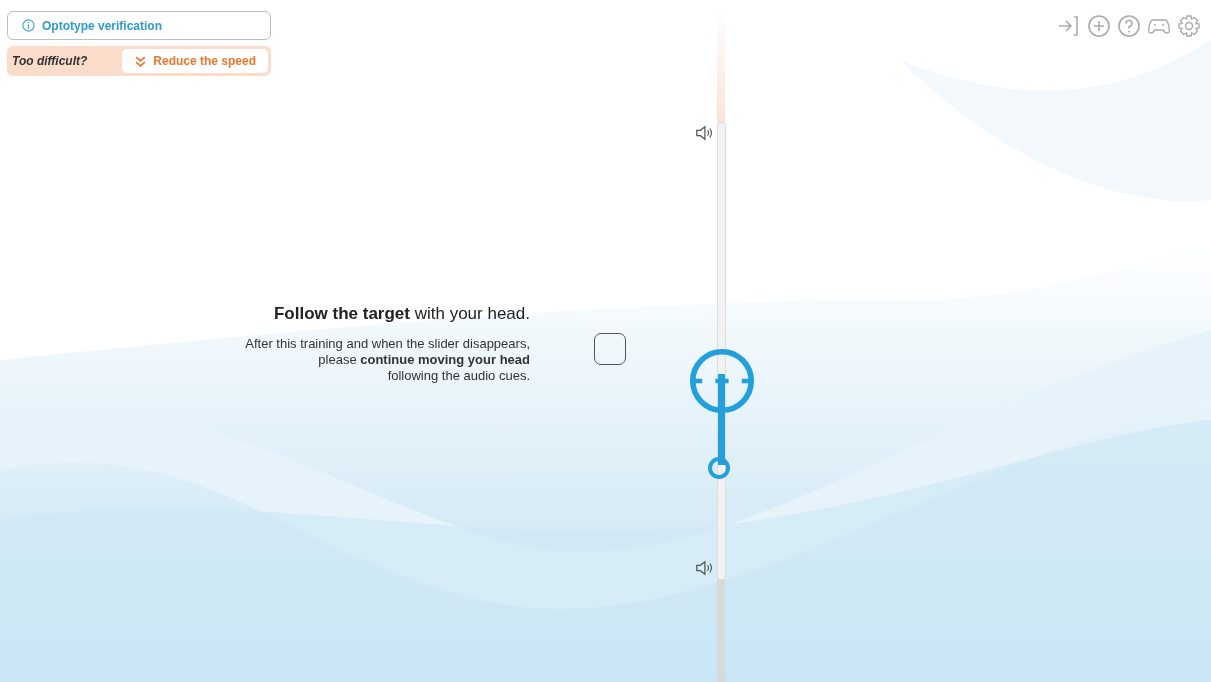 The width and height of the screenshot is (1211, 682). Describe the element at coordinates (50, 61) in the screenshot. I see `difficulty-prompt: Too difficult?` at that location.